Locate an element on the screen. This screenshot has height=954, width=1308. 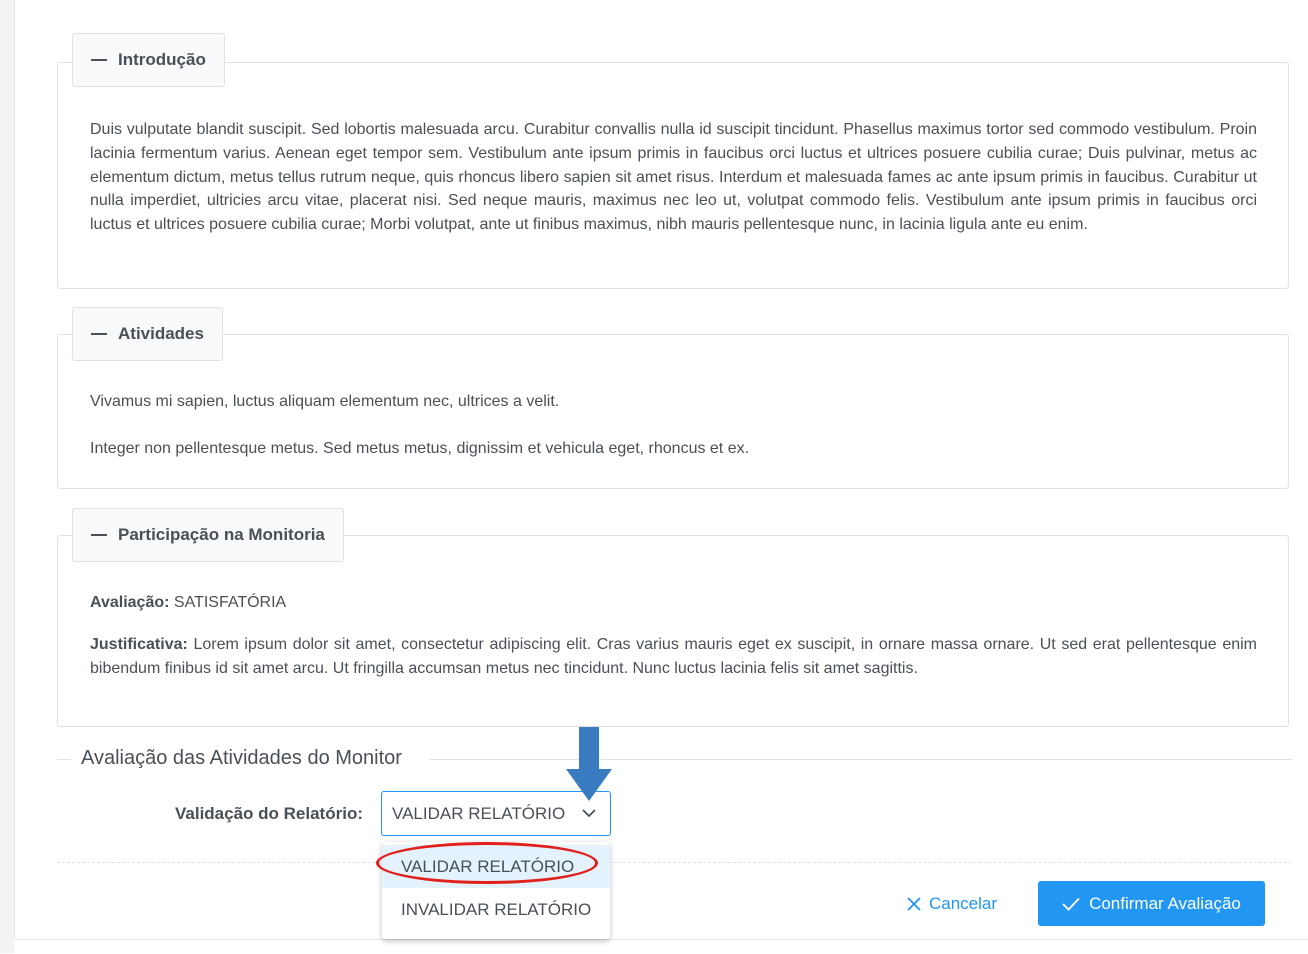
evaluation-section-header: Avaliação das Atividades do Monitor is located at coordinates (674, 760).